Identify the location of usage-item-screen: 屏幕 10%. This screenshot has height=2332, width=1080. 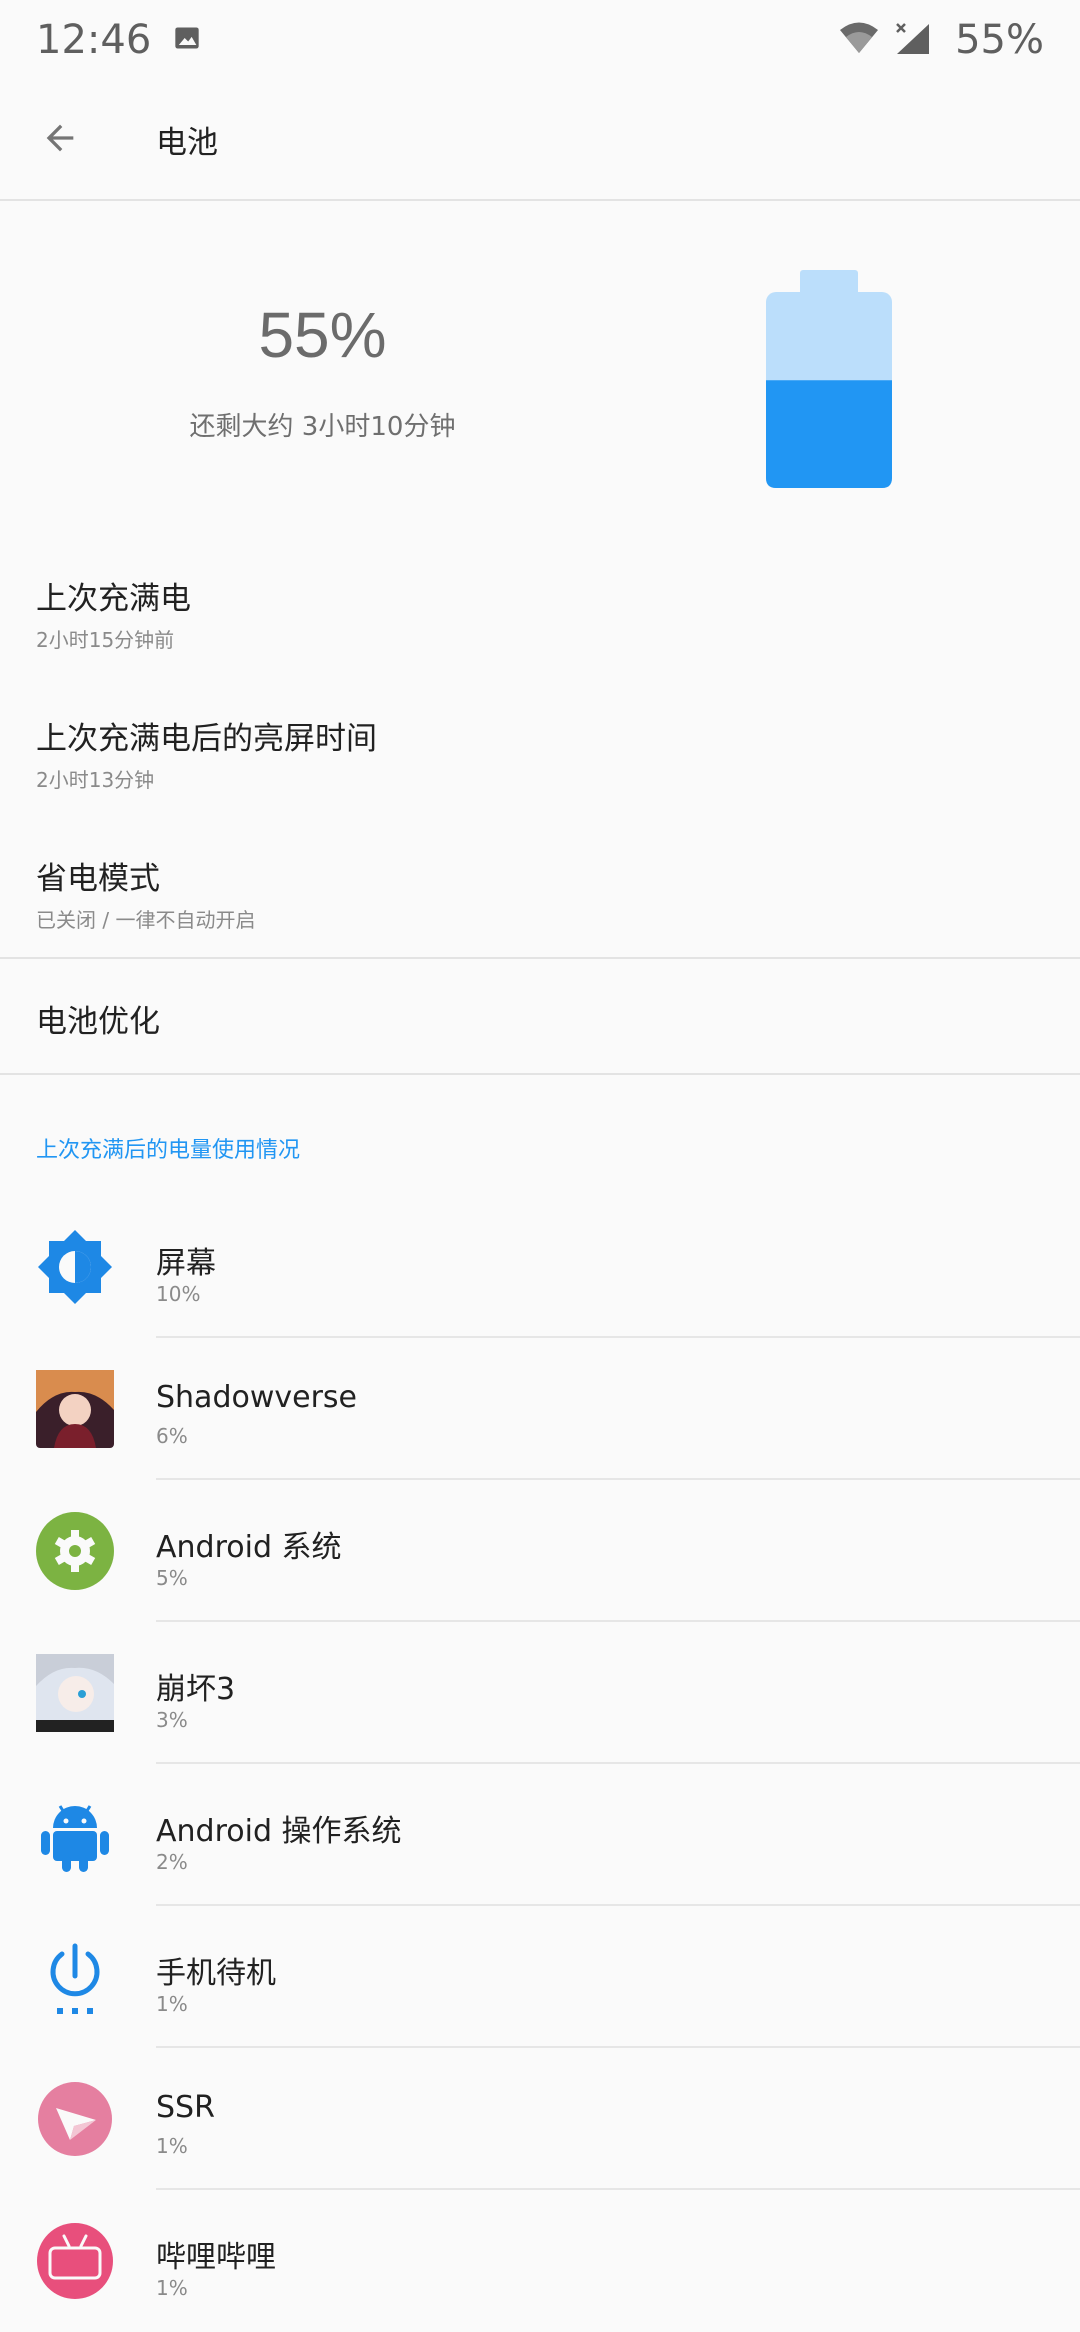
(540, 1267).